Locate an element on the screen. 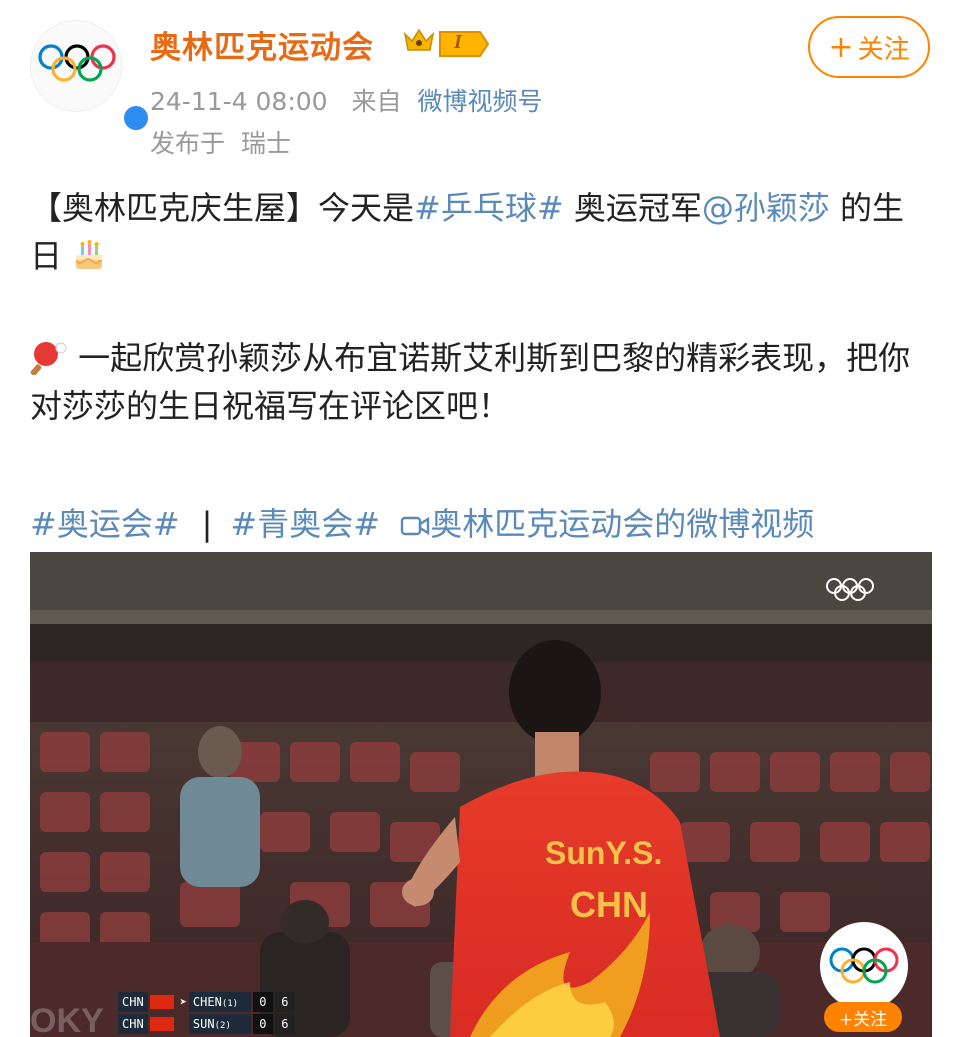 The image size is (960, 1037). text-segment: 【奥林匹克庆生屋】今天是 is located at coordinates (222, 208).